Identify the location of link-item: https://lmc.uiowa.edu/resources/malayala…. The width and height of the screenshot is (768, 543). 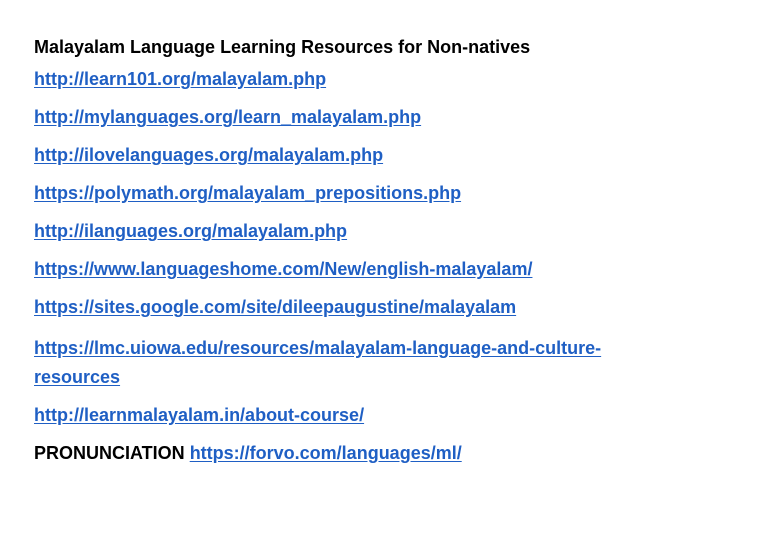
(354, 363).